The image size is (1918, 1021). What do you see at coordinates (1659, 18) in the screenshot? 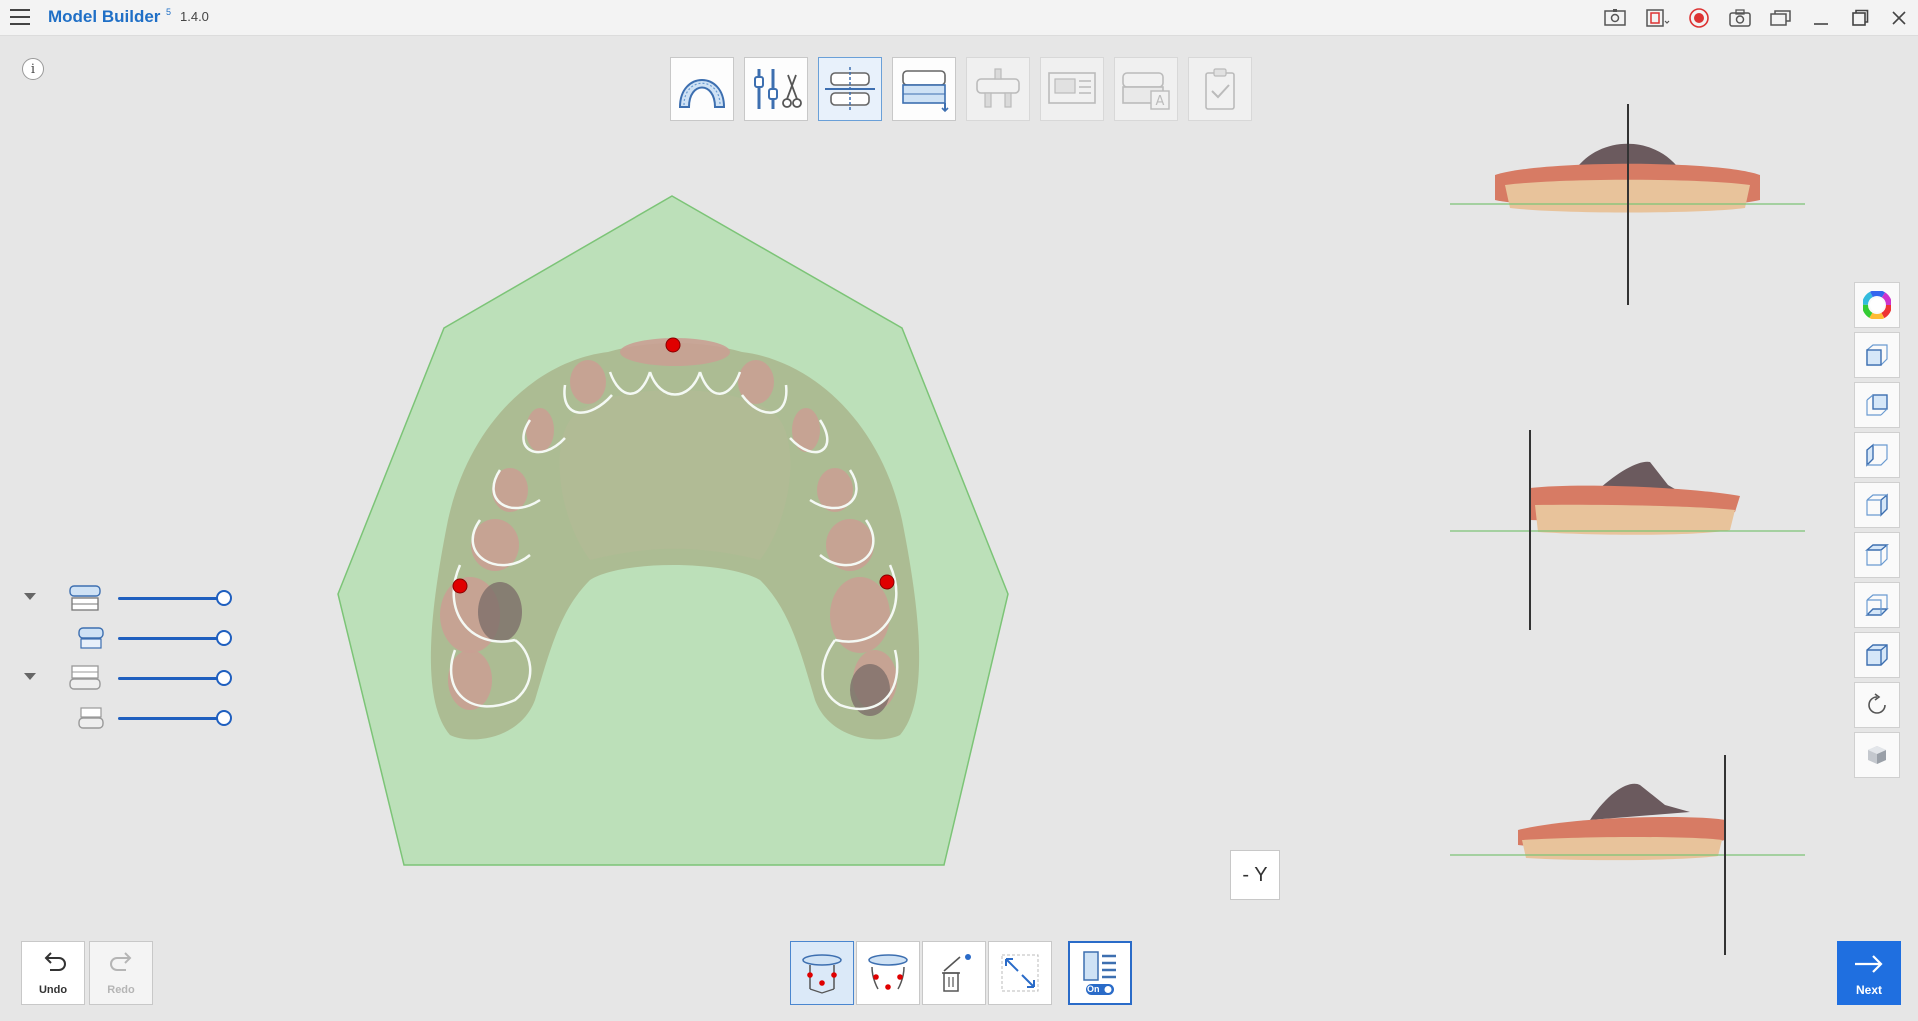
I see `window-record-icon` at bounding box center [1659, 18].